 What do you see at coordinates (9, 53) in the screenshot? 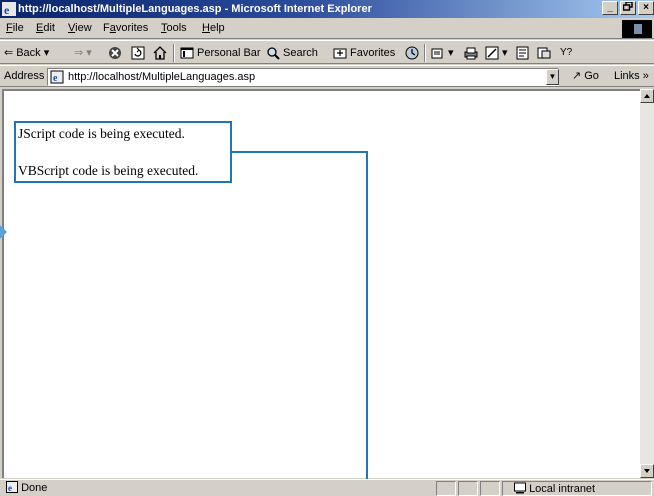
I see `back-arrow-icon: ⇐` at bounding box center [9, 53].